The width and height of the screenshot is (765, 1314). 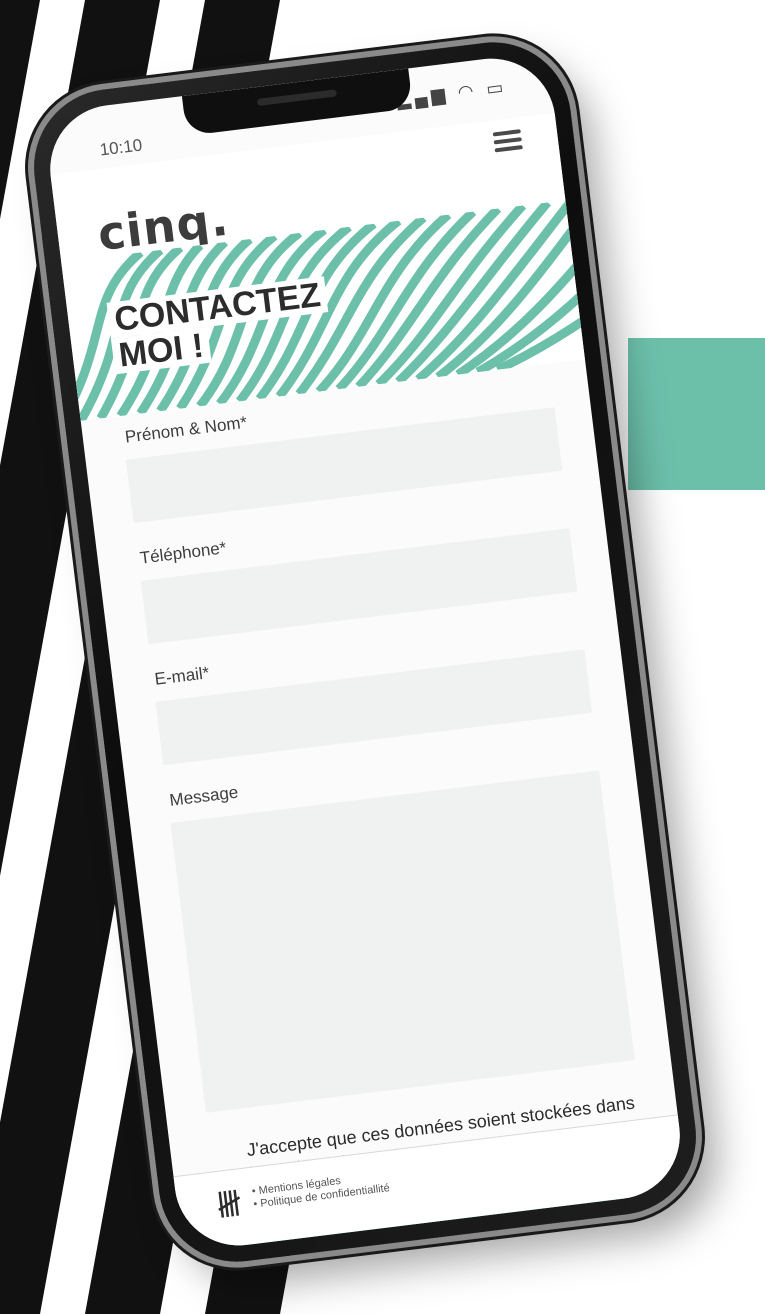 I want to click on wifi-icon: ◠, so click(x=467, y=91).